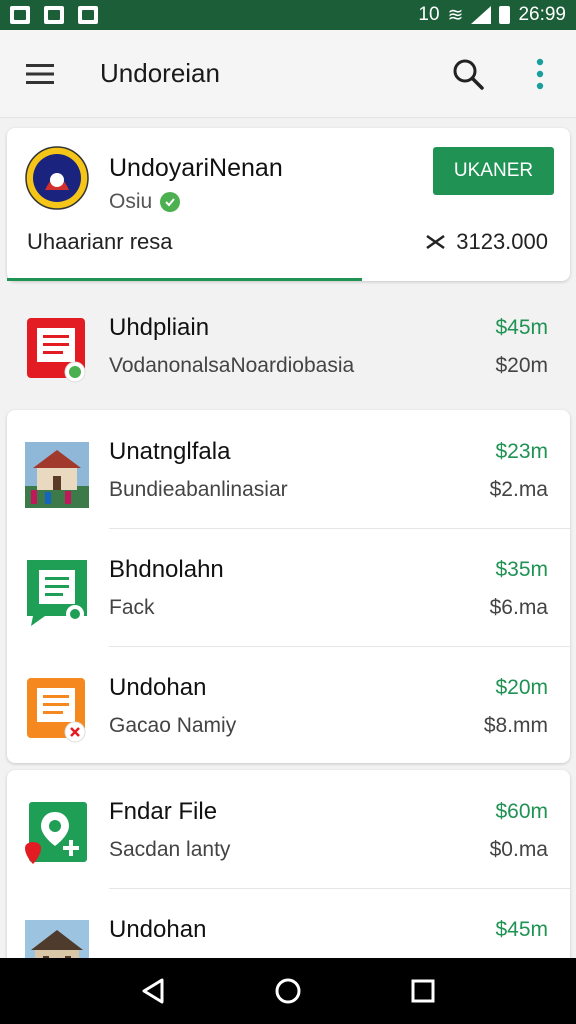  What do you see at coordinates (288, 15) in the screenshot?
I see `status-bar: 10 ≋ 26:99` at bounding box center [288, 15].